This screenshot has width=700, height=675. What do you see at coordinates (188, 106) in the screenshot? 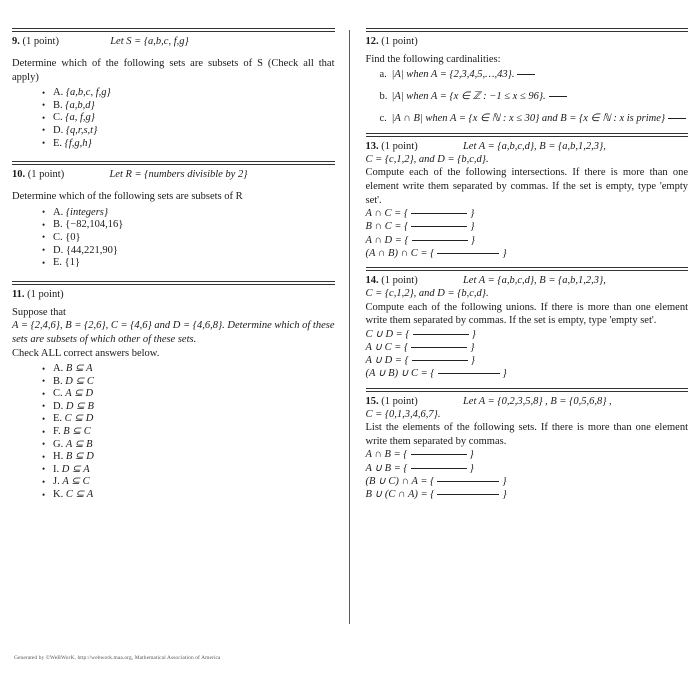
I see `option-item: B. {a,b,d}` at bounding box center [188, 106].